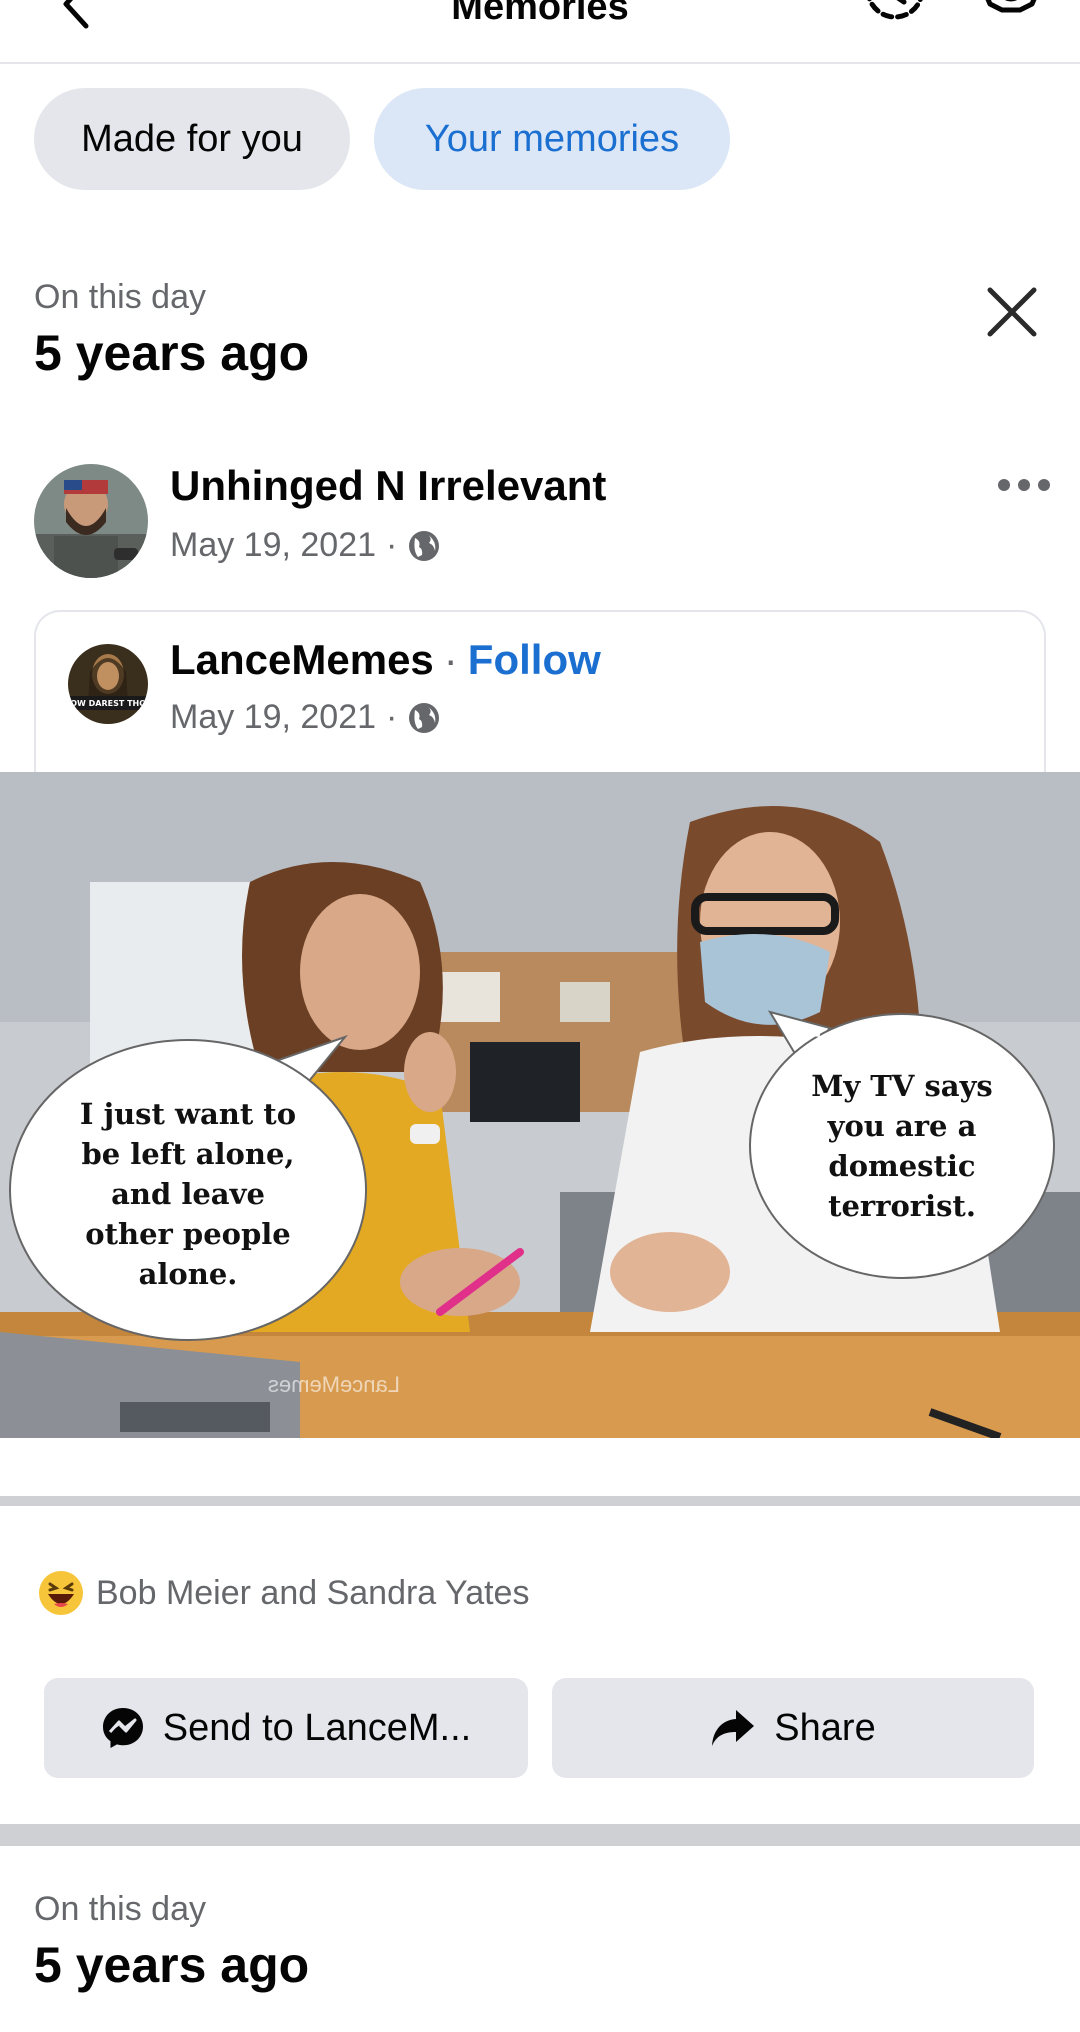 The image size is (1080, 2032). I want to click on author-name: Unhinged N Irrelevant, so click(388, 486).